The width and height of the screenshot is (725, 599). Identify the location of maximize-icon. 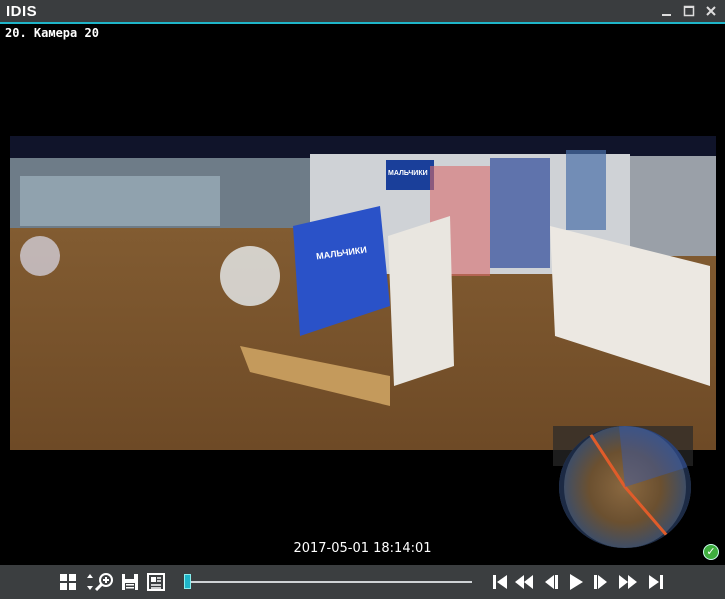
(689, 11).